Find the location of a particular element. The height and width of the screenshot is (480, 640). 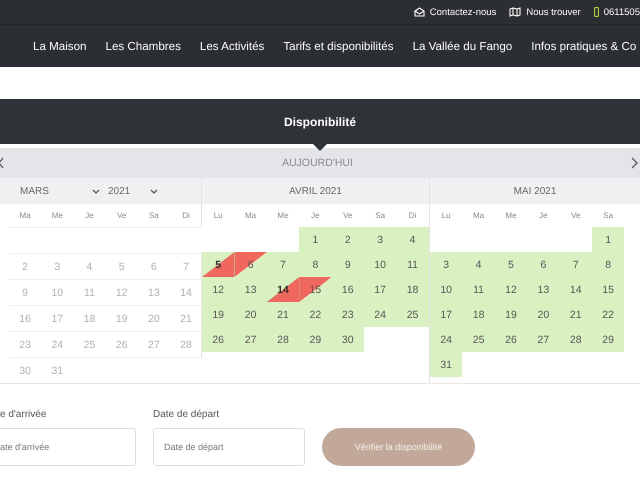

arrival-field: ate d'arrivée is located at coordinates (68, 447).